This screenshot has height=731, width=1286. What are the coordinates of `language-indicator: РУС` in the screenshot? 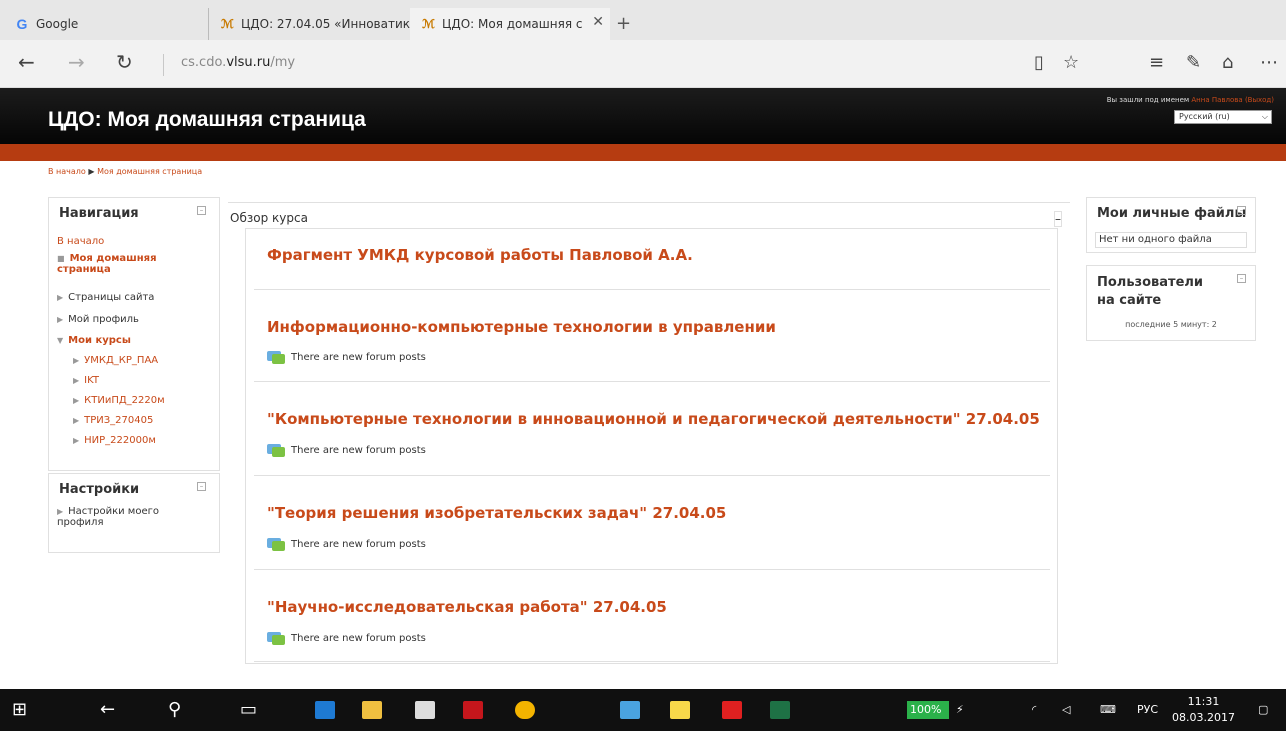 It's located at (1147, 709).